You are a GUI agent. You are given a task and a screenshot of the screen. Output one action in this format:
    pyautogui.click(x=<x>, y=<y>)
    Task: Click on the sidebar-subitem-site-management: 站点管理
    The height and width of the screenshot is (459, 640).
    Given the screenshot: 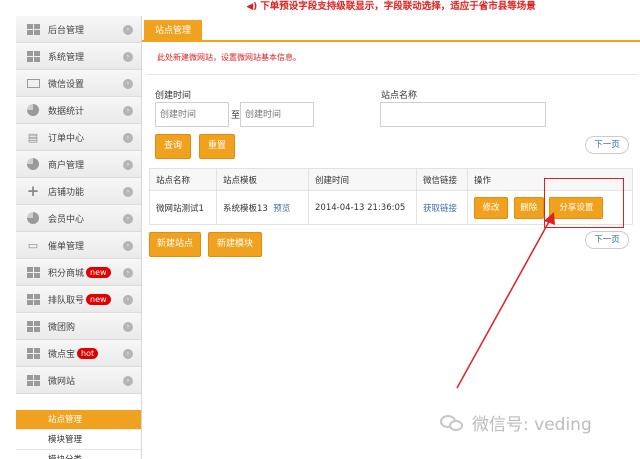 What is the action you would take?
    pyautogui.click(x=78, y=420)
    